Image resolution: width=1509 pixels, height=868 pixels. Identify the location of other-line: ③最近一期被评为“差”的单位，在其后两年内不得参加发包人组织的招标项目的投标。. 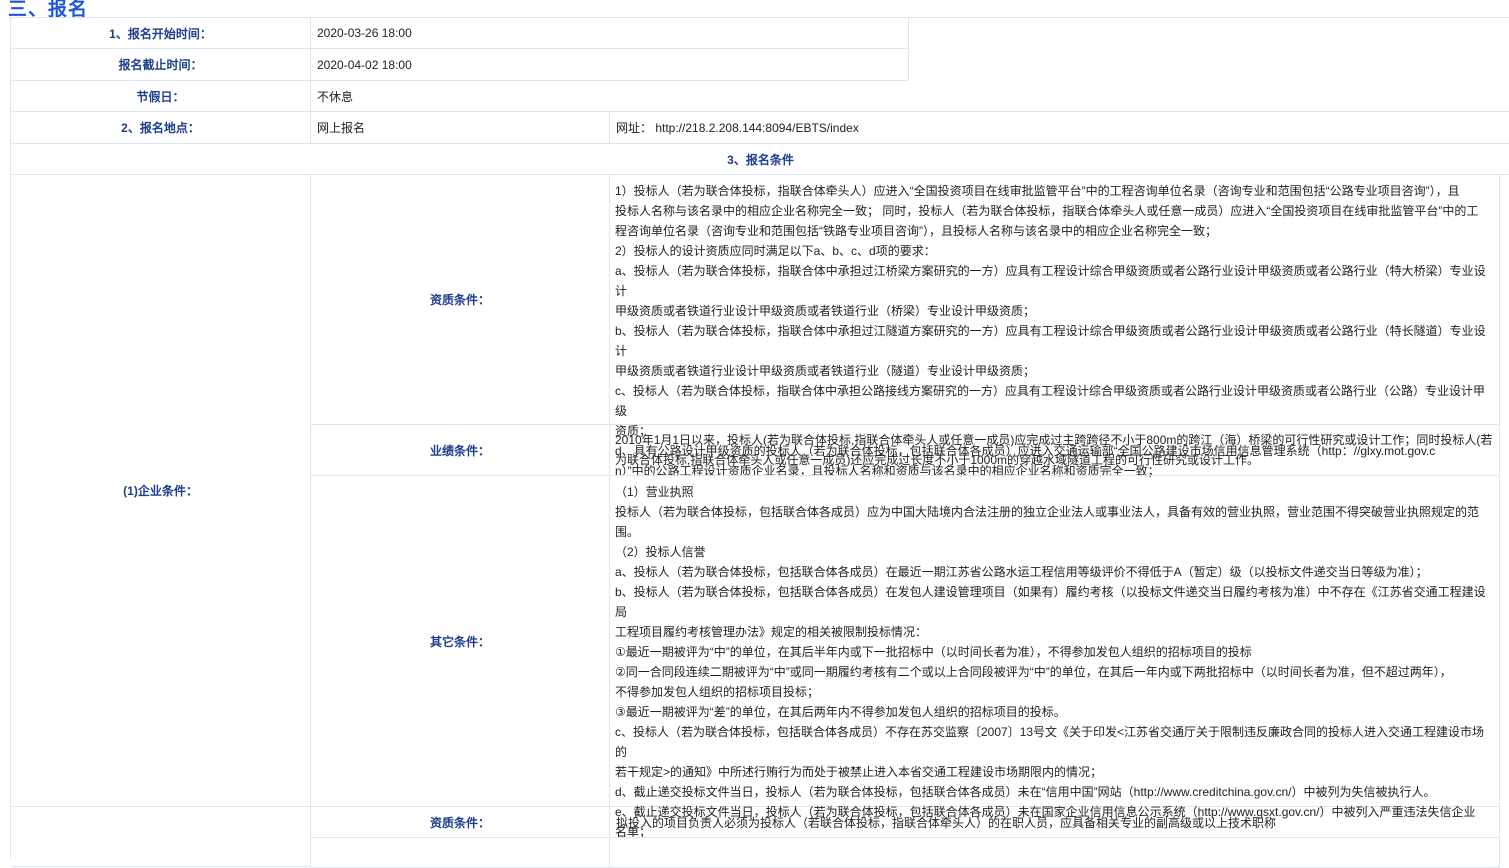
(840, 712).